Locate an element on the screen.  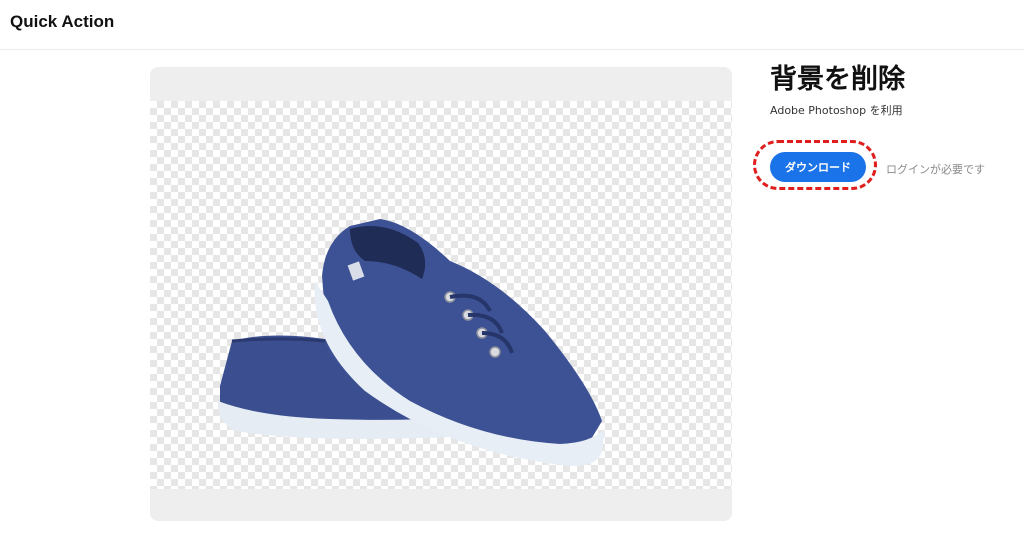
action-panel: 背景を削除 Adobe Photoshop を利用 is located at coordinates (895, 90).